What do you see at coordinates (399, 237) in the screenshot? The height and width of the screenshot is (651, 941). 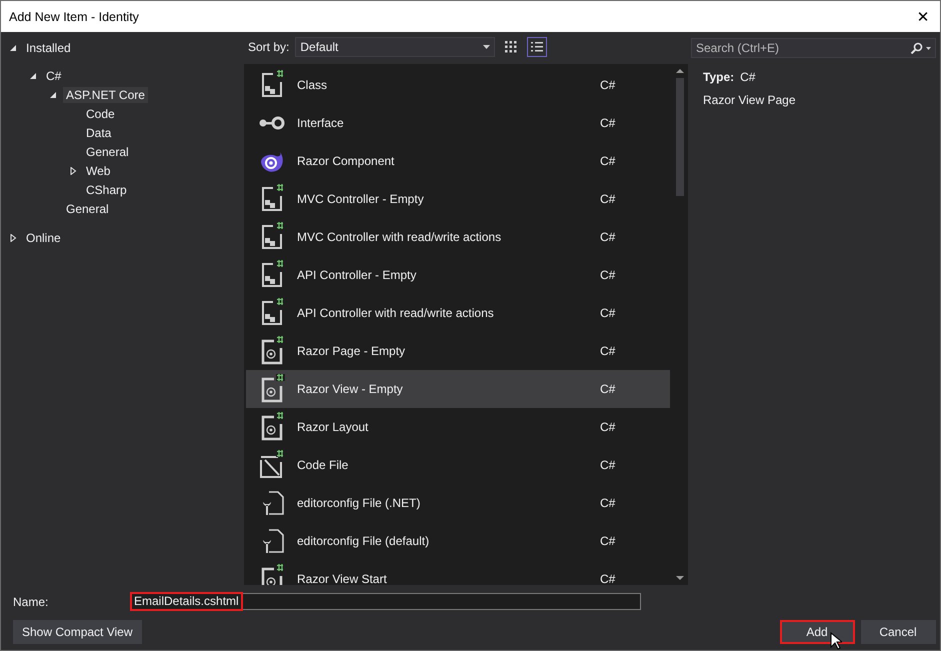 I see `template-name: MVC Controller with read/write actions` at bounding box center [399, 237].